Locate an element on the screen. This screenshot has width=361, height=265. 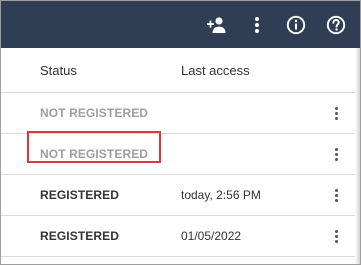
column-header-status: Status is located at coordinates (58, 70).